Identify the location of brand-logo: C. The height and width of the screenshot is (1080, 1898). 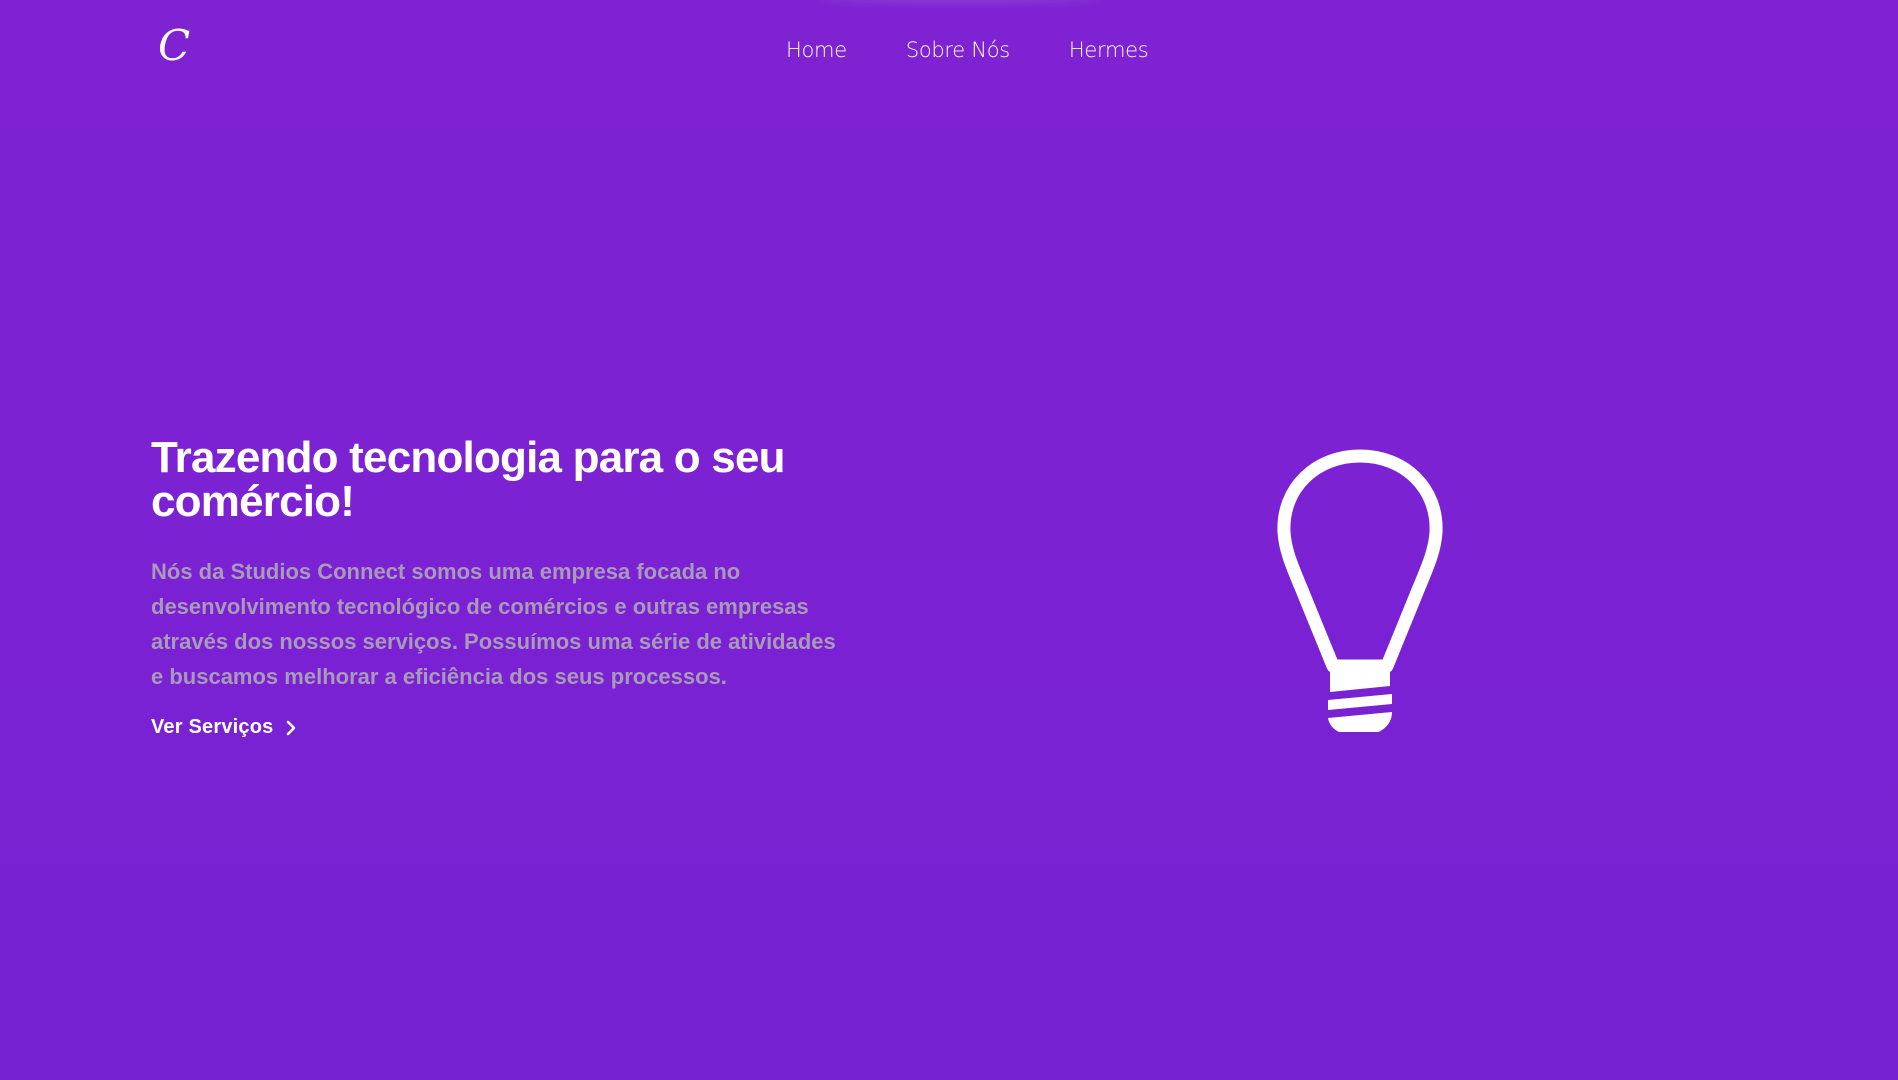
(174, 46).